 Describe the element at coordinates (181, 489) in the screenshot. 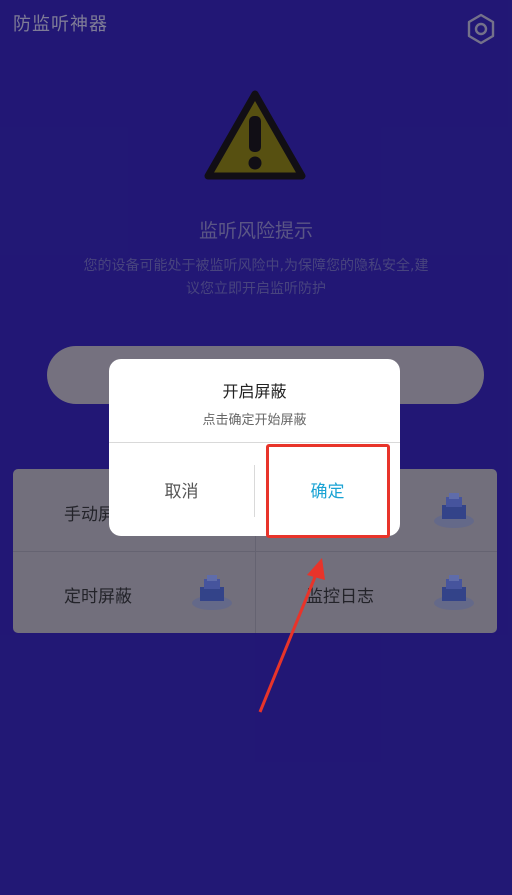

I see `cancel-button: 取消` at that location.